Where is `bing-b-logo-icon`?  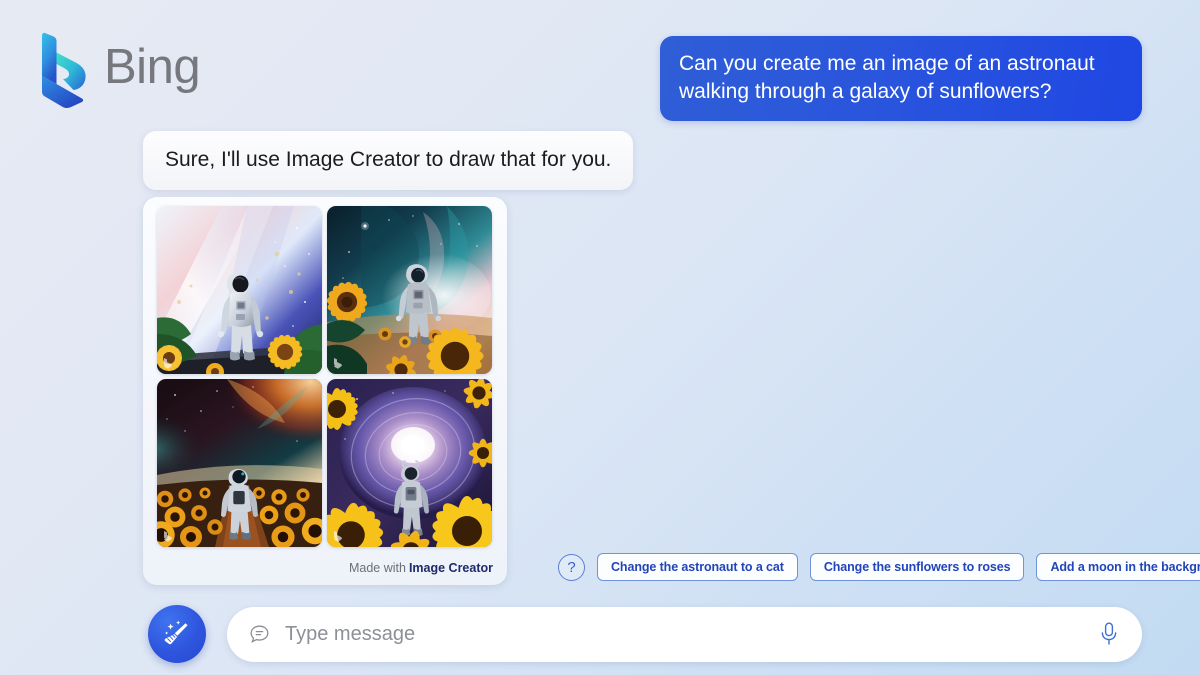 bing-b-logo-icon is located at coordinates (64, 70).